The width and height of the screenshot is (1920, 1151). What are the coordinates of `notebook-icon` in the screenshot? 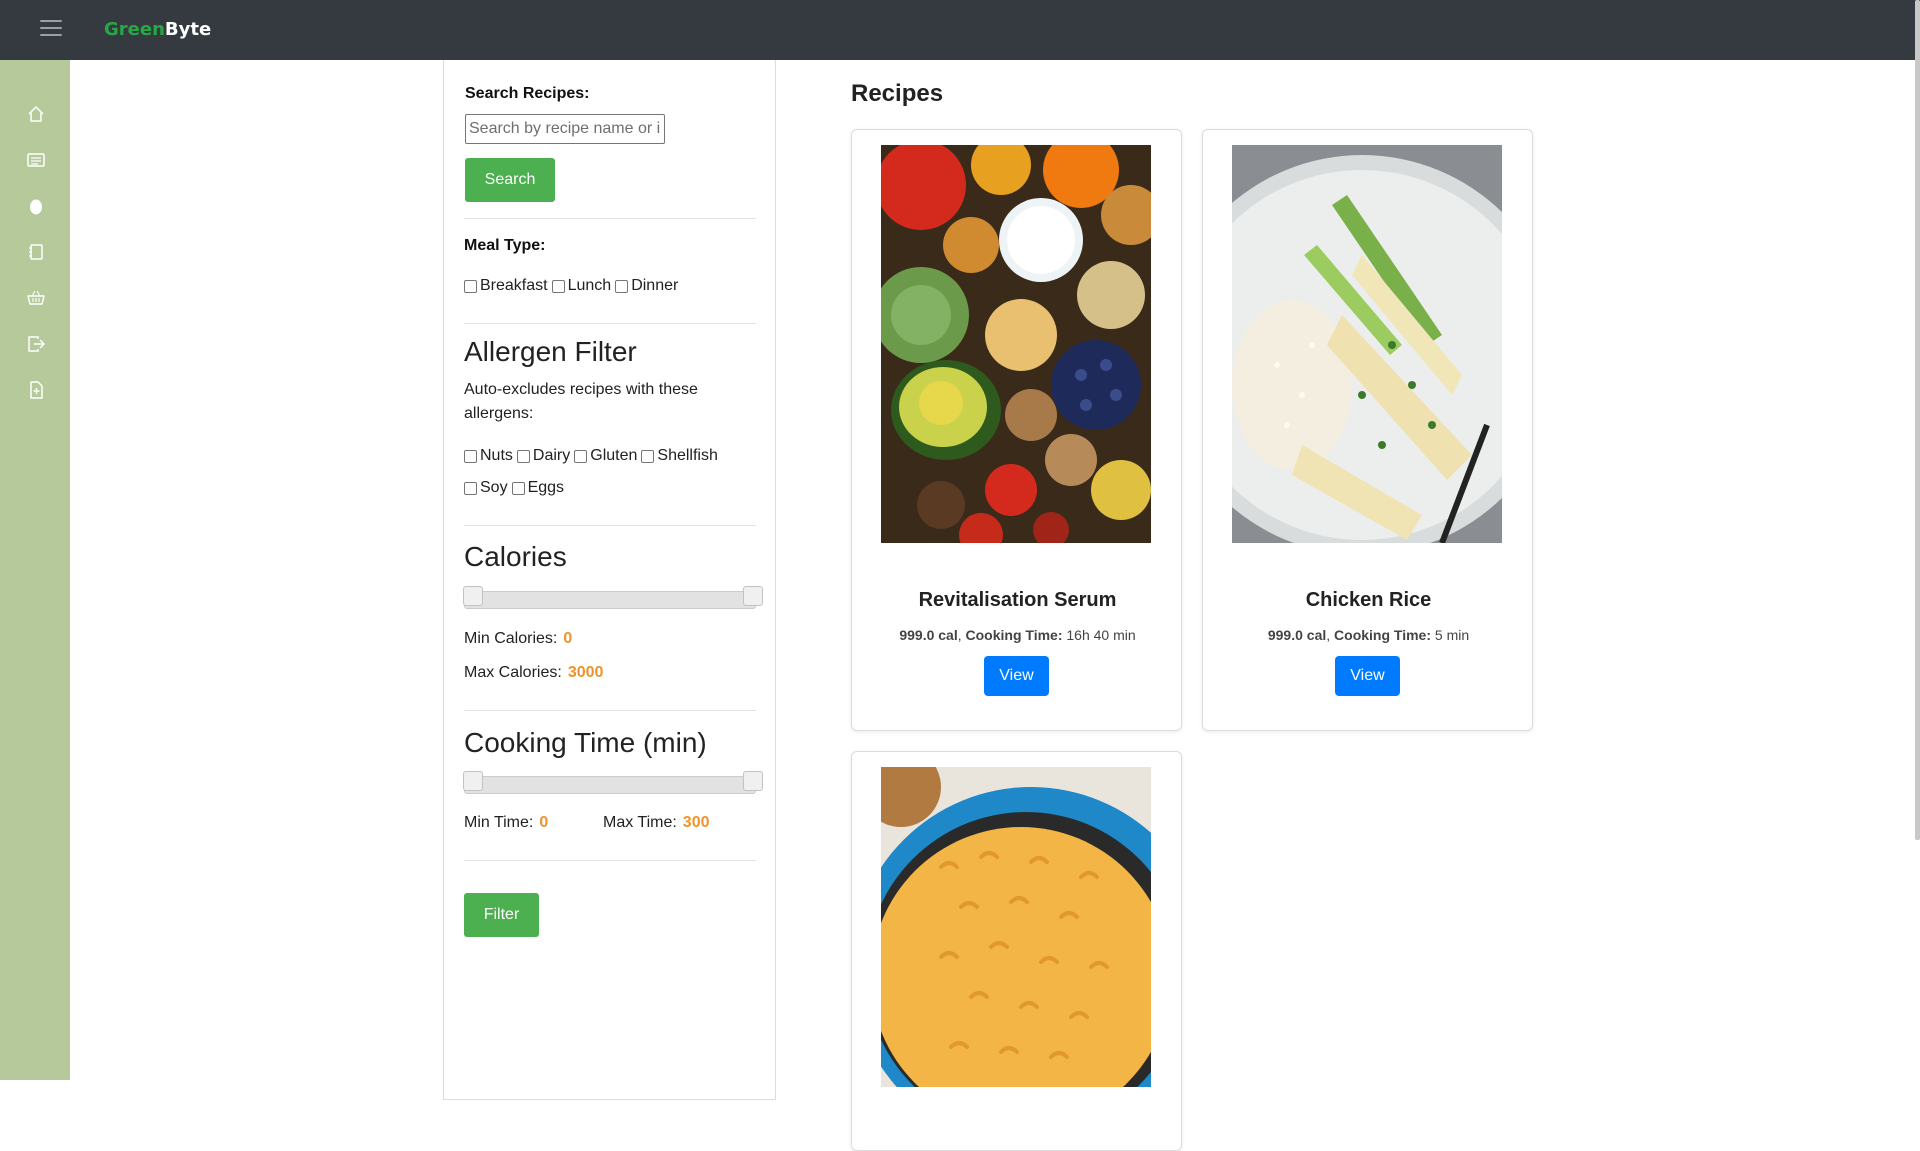 It's located at (37, 253).